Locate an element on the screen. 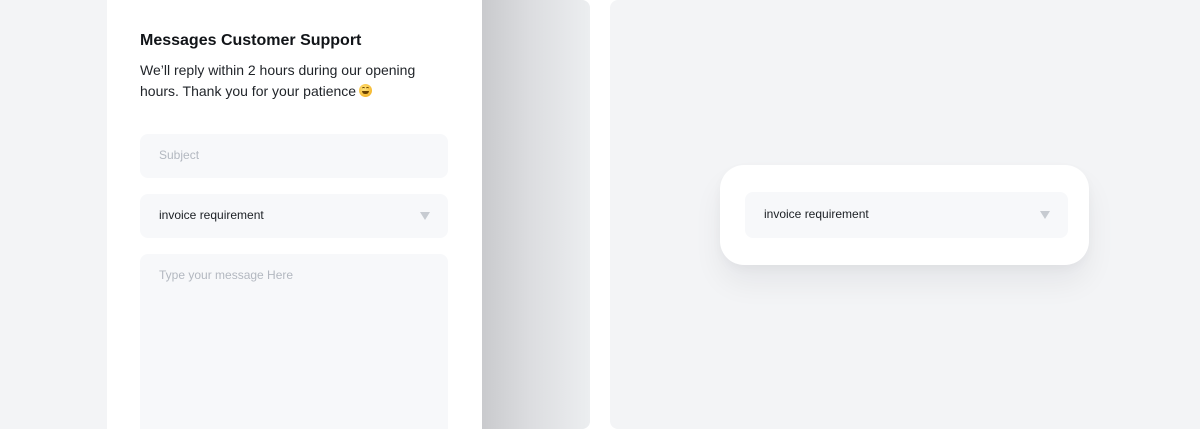 This screenshot has width=1200, height=429. card-shadow is located at coordinates (536, 214).